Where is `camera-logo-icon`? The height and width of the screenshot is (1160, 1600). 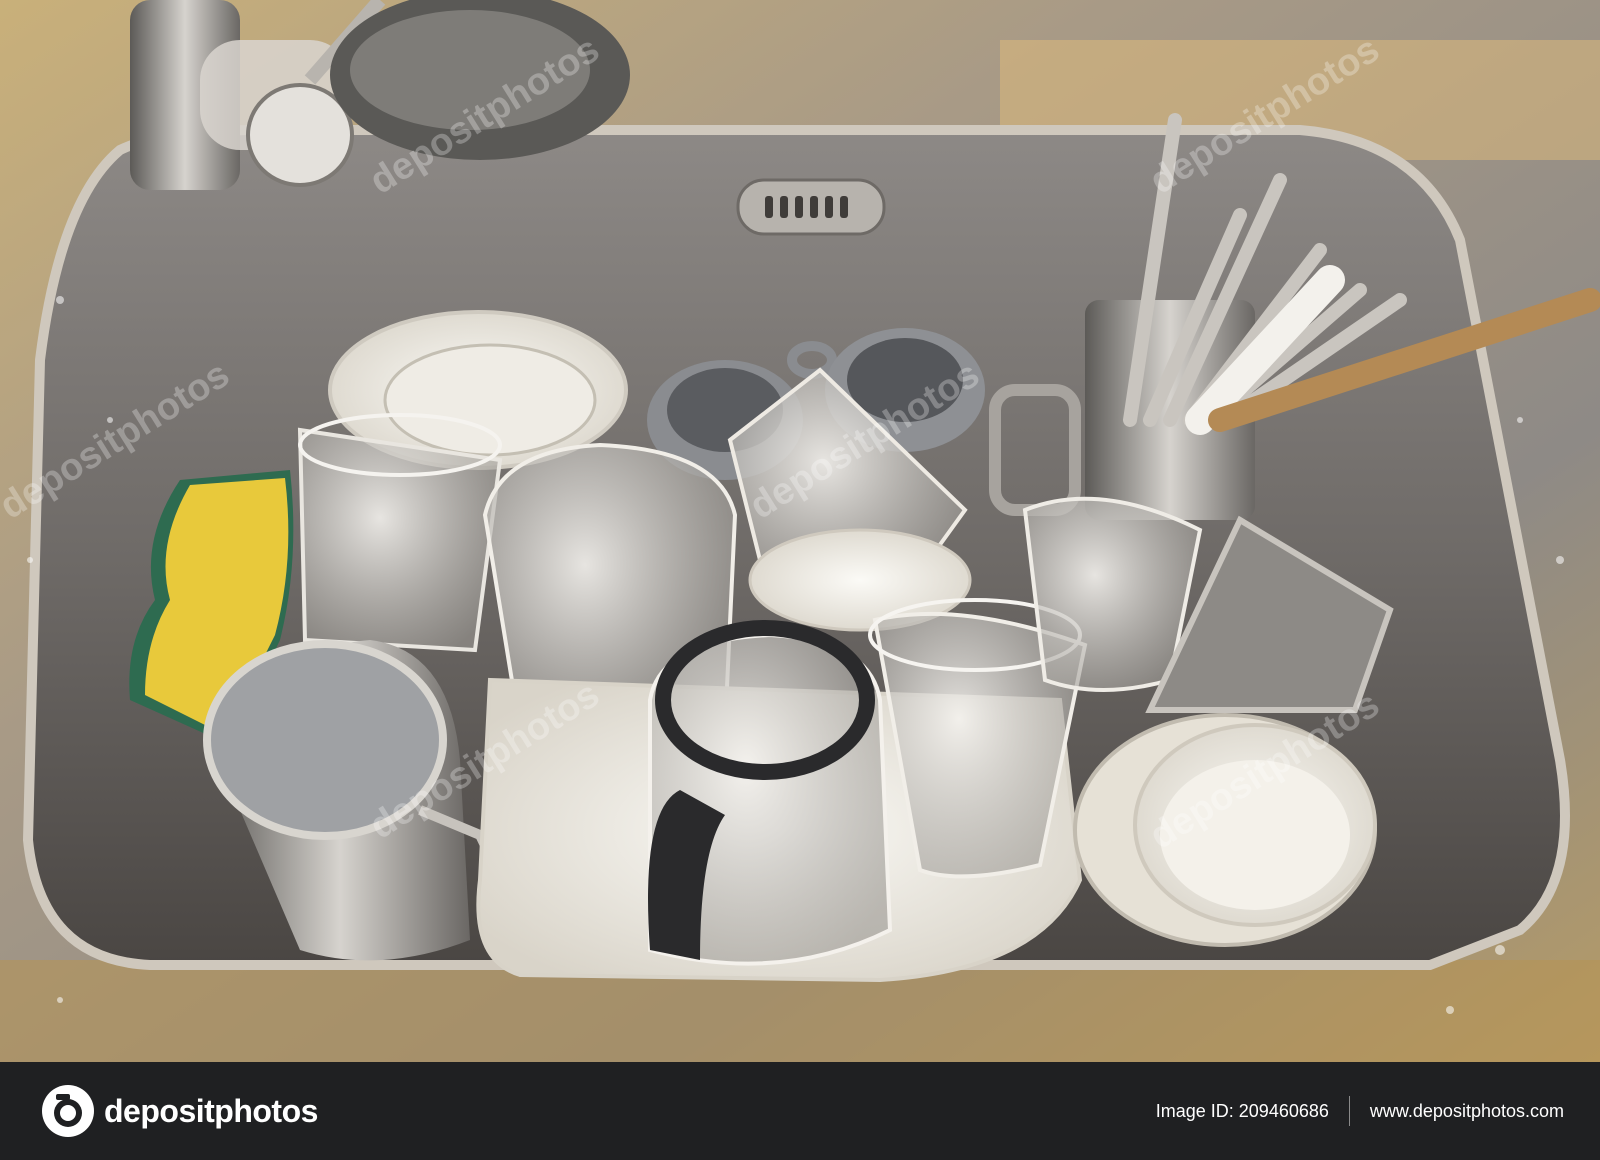 camera-logo-icon is located at coordinates (68, 1111).